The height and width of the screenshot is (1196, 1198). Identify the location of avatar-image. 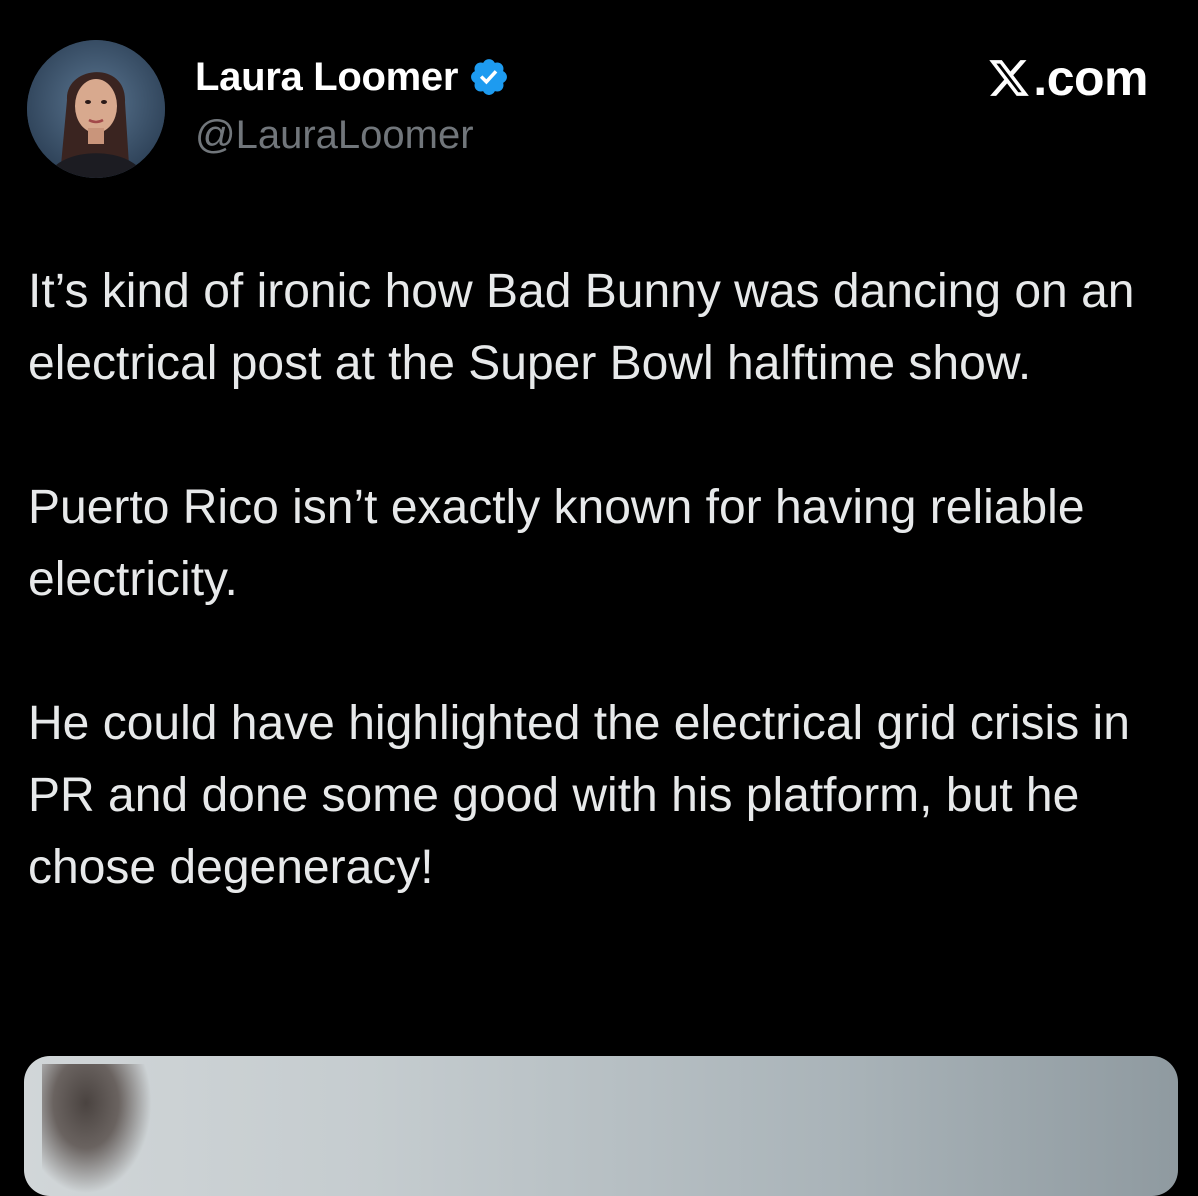
(96, 109).